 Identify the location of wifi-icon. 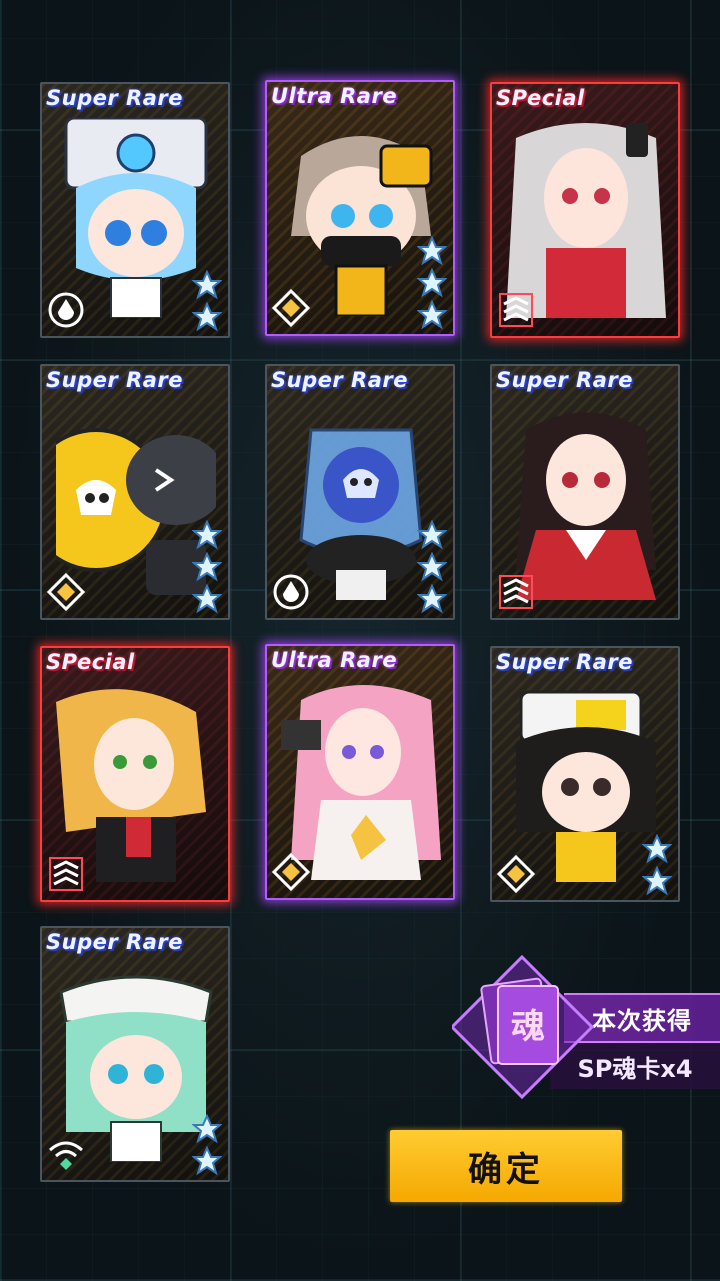
(66, 1155).